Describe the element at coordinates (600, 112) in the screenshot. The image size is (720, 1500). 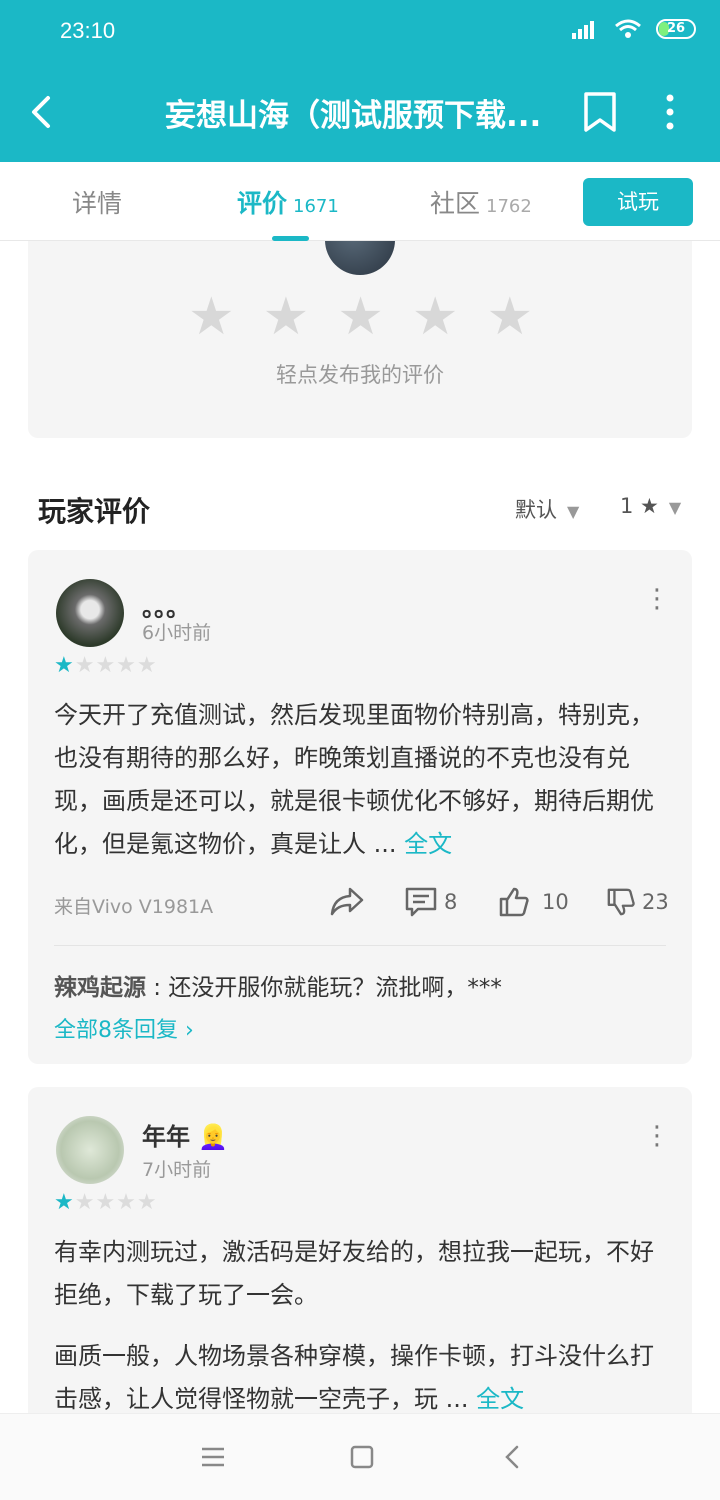
I see `bookmark-icon` at that location.